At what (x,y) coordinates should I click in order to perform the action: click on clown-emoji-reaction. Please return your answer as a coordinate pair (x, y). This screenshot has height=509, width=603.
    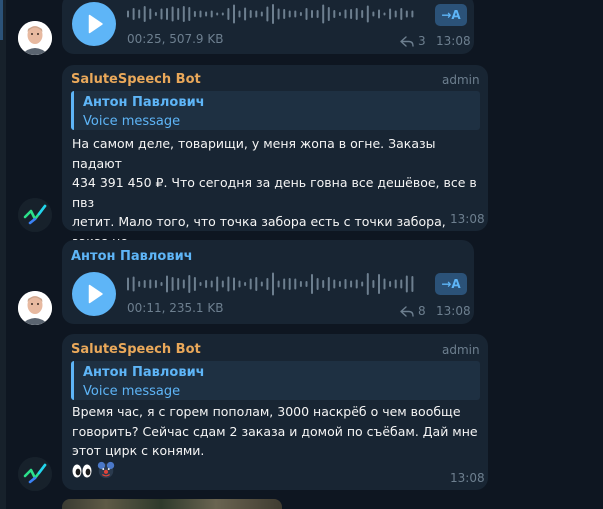
    Looking at the image, I should click on (106, 470).